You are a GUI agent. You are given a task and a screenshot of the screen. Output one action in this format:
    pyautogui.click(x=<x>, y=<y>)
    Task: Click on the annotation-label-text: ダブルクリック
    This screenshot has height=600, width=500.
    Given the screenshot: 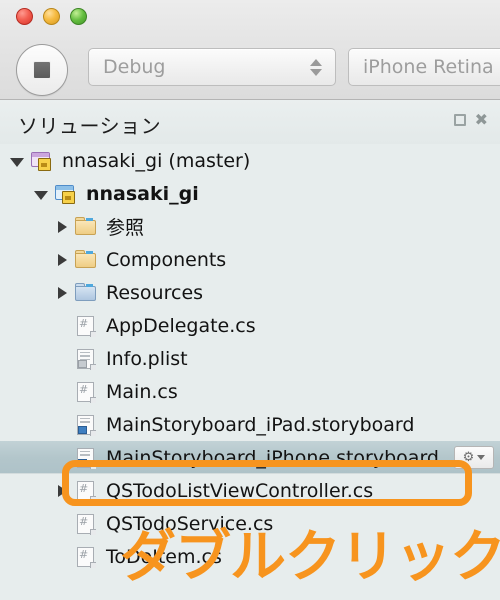 What is the action you would take?
    pyautogui.click(x=310, y=557)
    